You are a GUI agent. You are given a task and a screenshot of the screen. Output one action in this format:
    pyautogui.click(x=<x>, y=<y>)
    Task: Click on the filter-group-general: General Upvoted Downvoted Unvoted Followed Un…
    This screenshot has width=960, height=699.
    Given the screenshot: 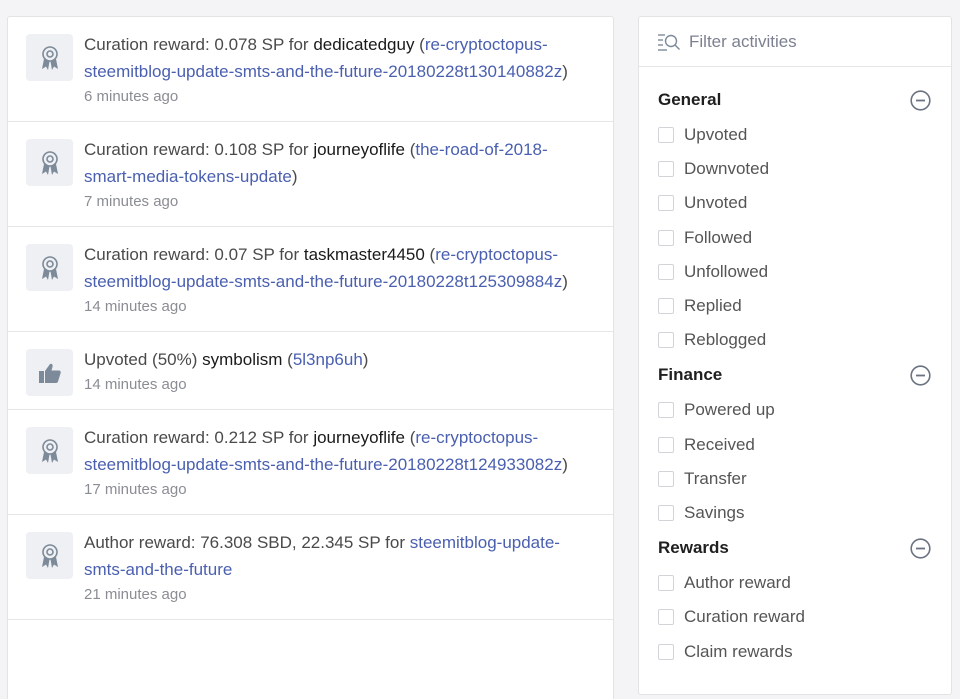 What is the action you would take?
    pyautogui.click(x=795, y=219)
    